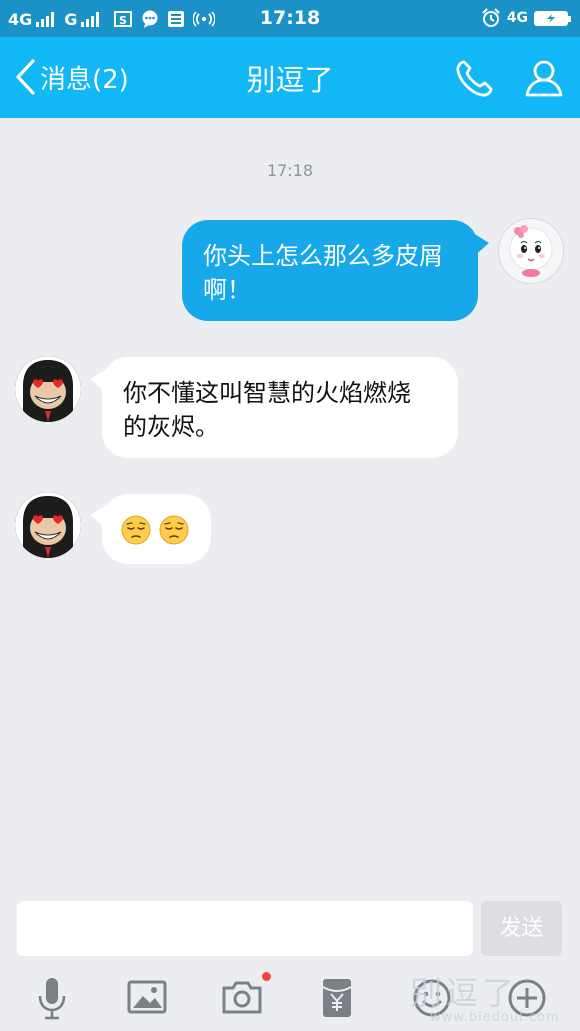  I want to click on chevron-left-icon, so click(25, 77).